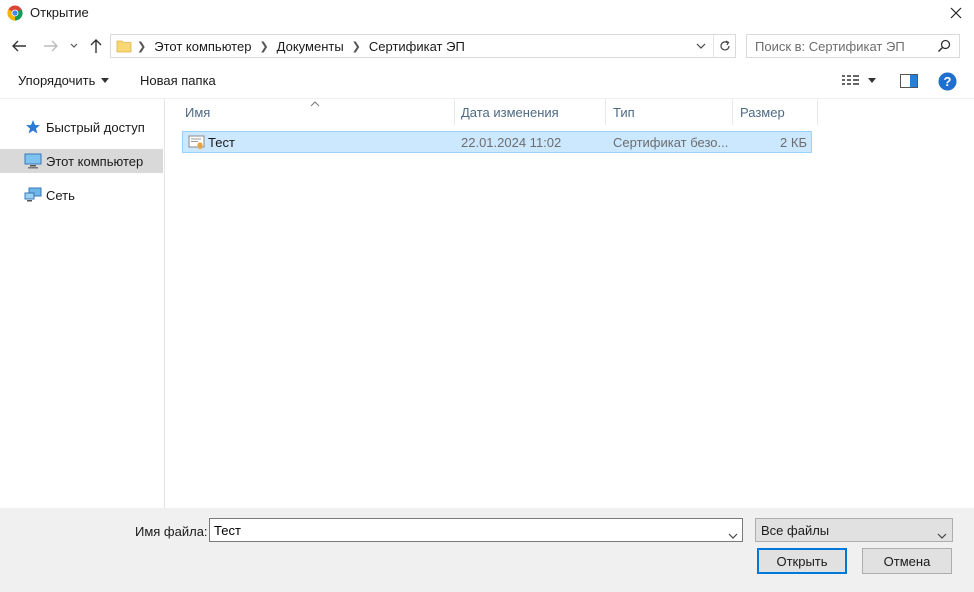 The width and height of the screenshot is (974, 592). I want to click on recent-locations-button, so click(74, 46).